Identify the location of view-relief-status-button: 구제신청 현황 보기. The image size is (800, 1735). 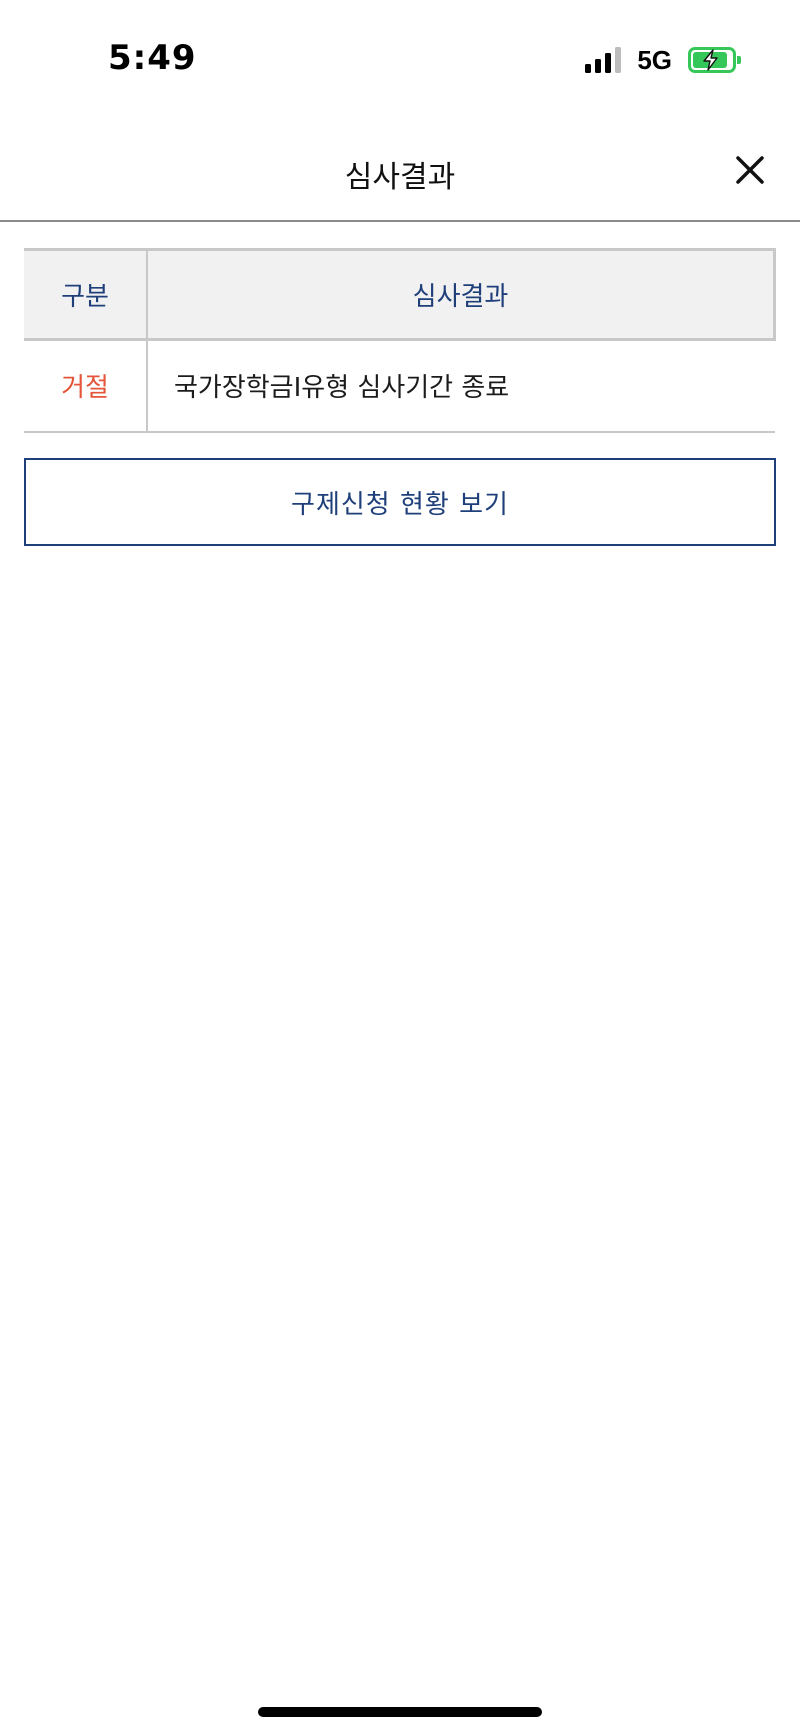
(400, 502).